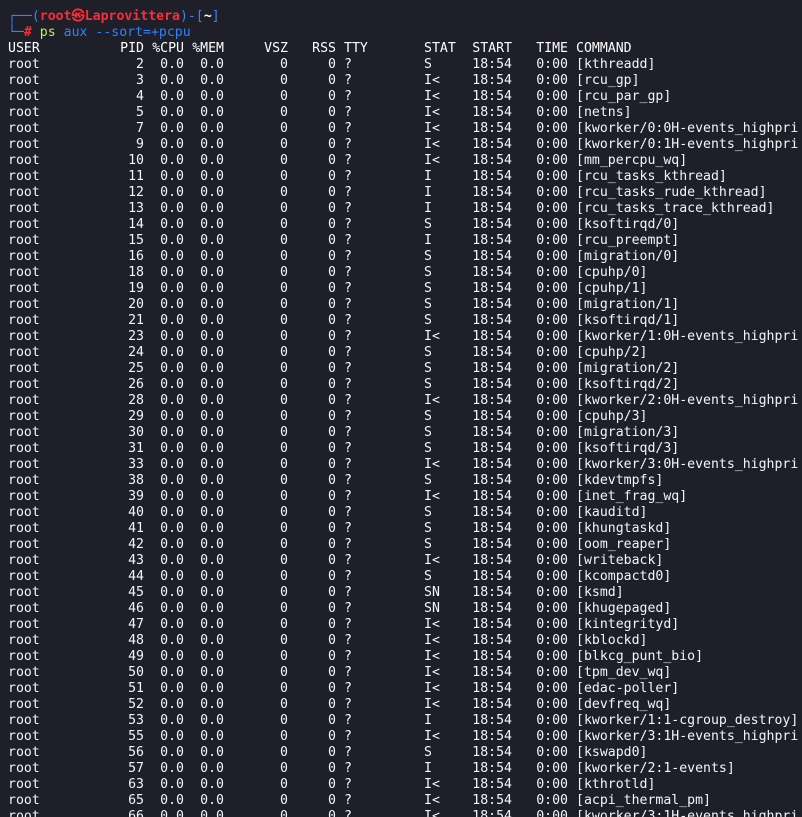 This screenshot has width=802, height=817. Describe the element at coordinates (403, 353) in the screenshot. I see `table-row: root 24 0.0 0.0 0 0? S 18:54 0:00 [cpuhp/2]` at that location.